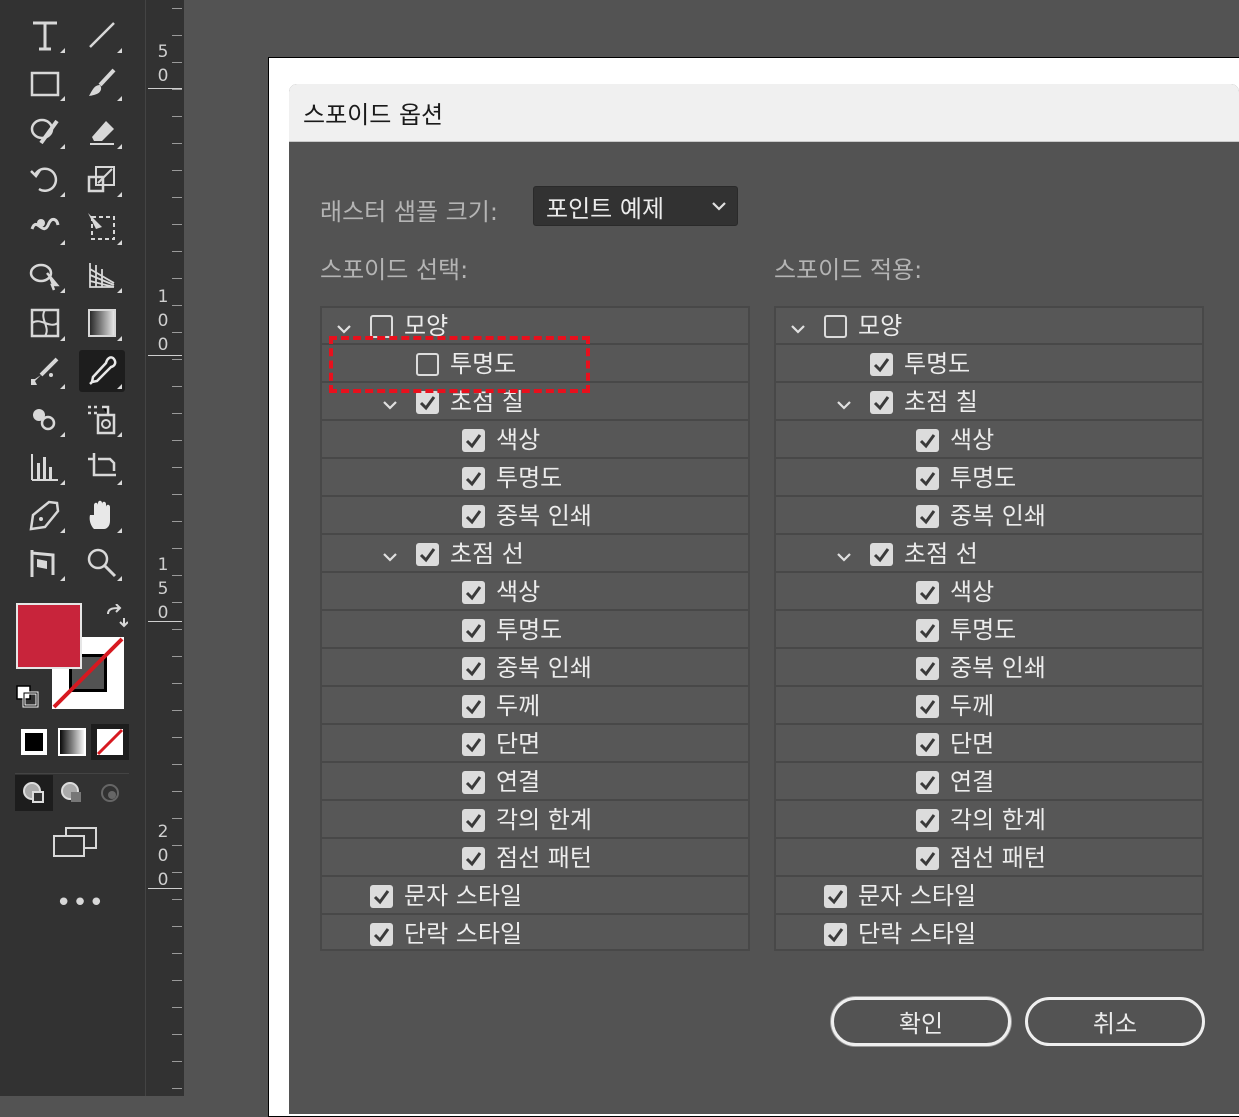 The image size is (1239, 1117). I want to click on eyedropper-applies-label: 스포이드 적용:, so click(848, 270).